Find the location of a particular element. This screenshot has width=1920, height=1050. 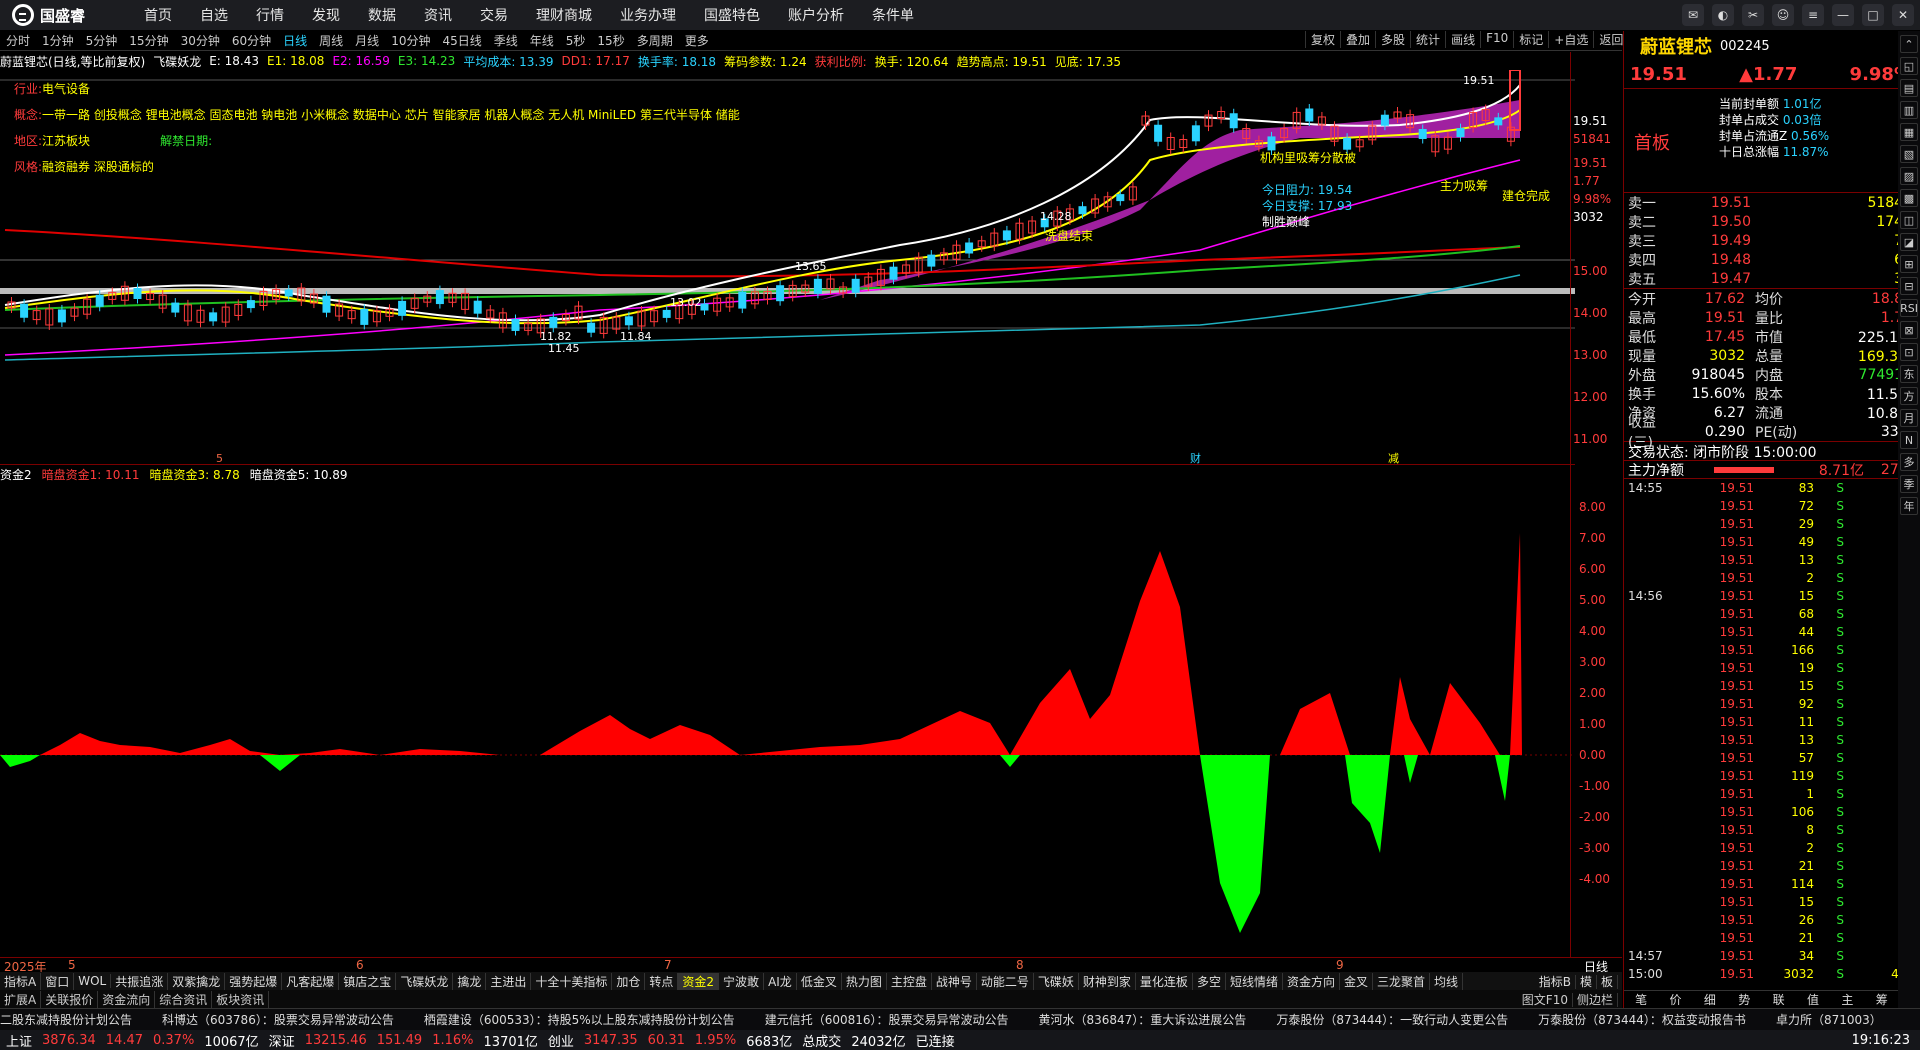

tool-7: +自选 is located at coordinates (1570, 39).